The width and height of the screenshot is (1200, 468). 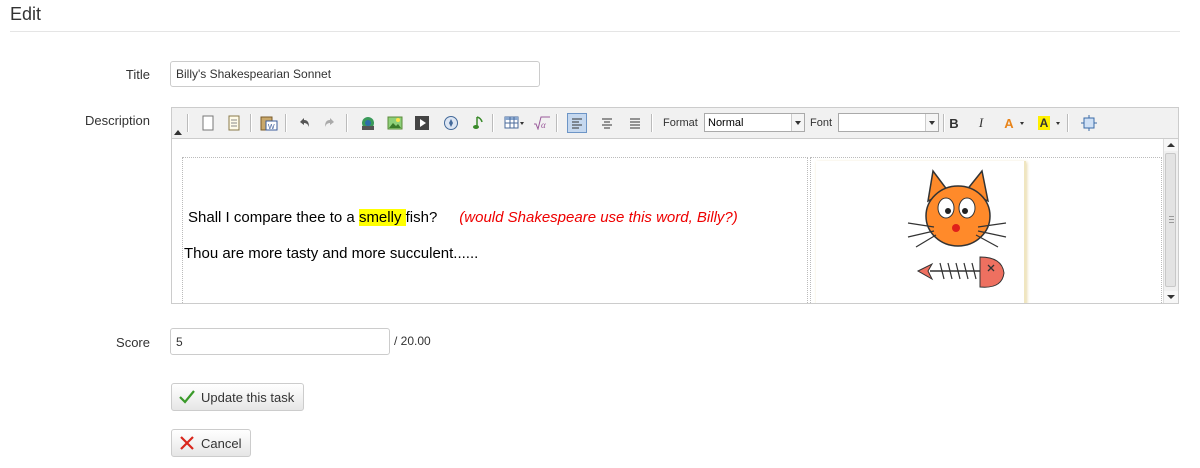 What do you see at coordinates (577, 123) in the screenshot?
I see `align-left-icon` at bounding box center [577, 123].